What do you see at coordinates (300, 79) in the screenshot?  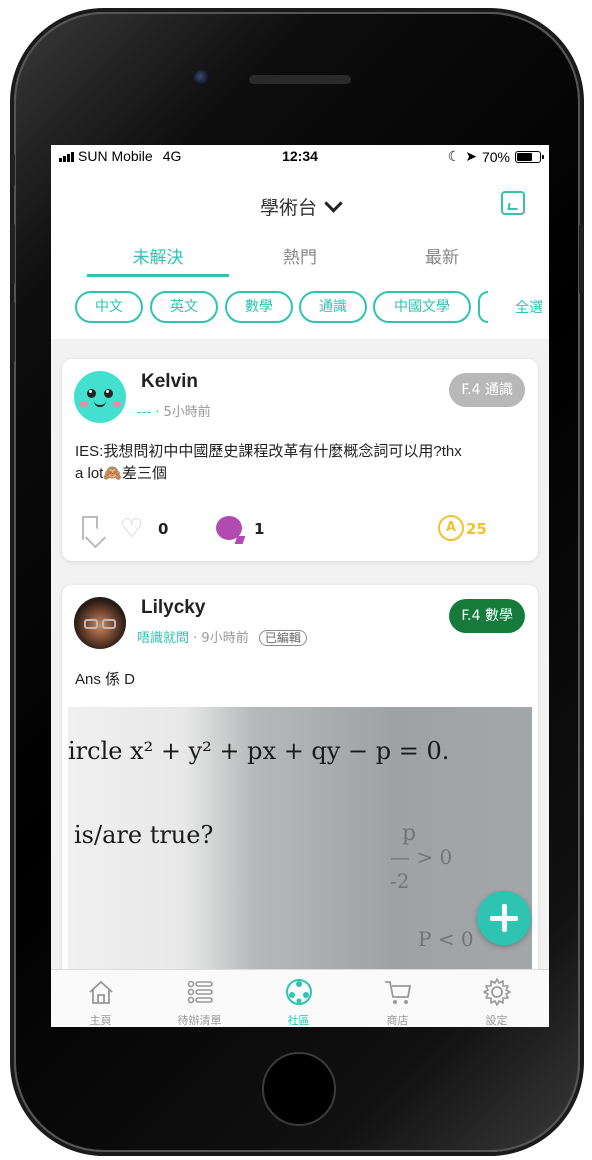 I see `earpiece-speaker` at bounding box center [300, 79].